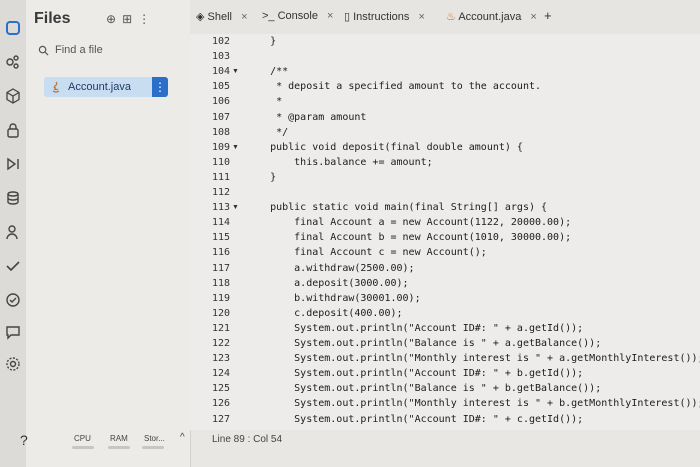  I want to click on shield-icon, so click(13, 300).